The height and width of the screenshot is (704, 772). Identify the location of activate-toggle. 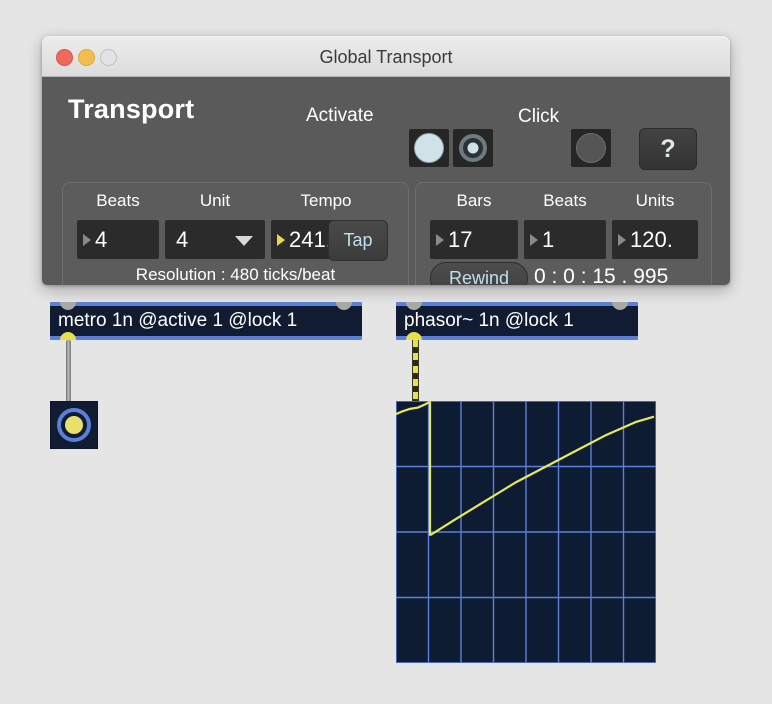
(429, 148).